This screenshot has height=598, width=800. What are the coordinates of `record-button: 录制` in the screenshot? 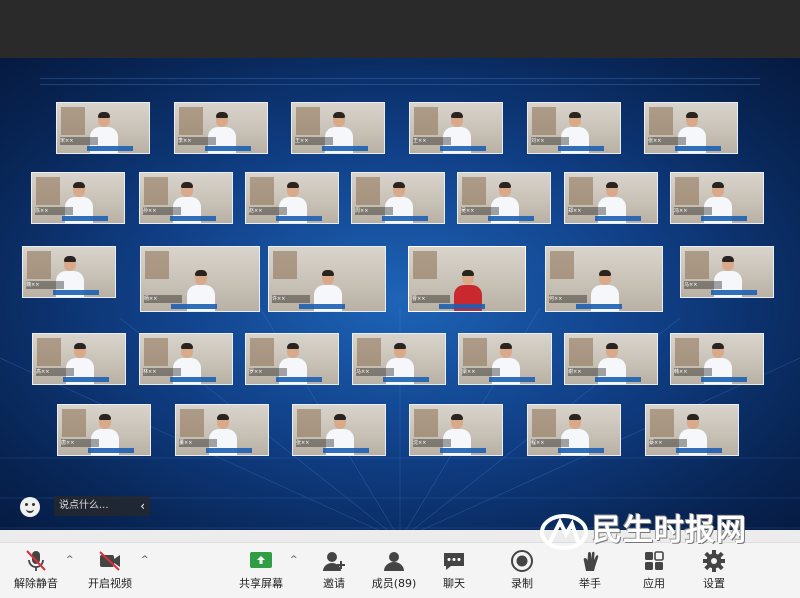 It's located at (522, 571).